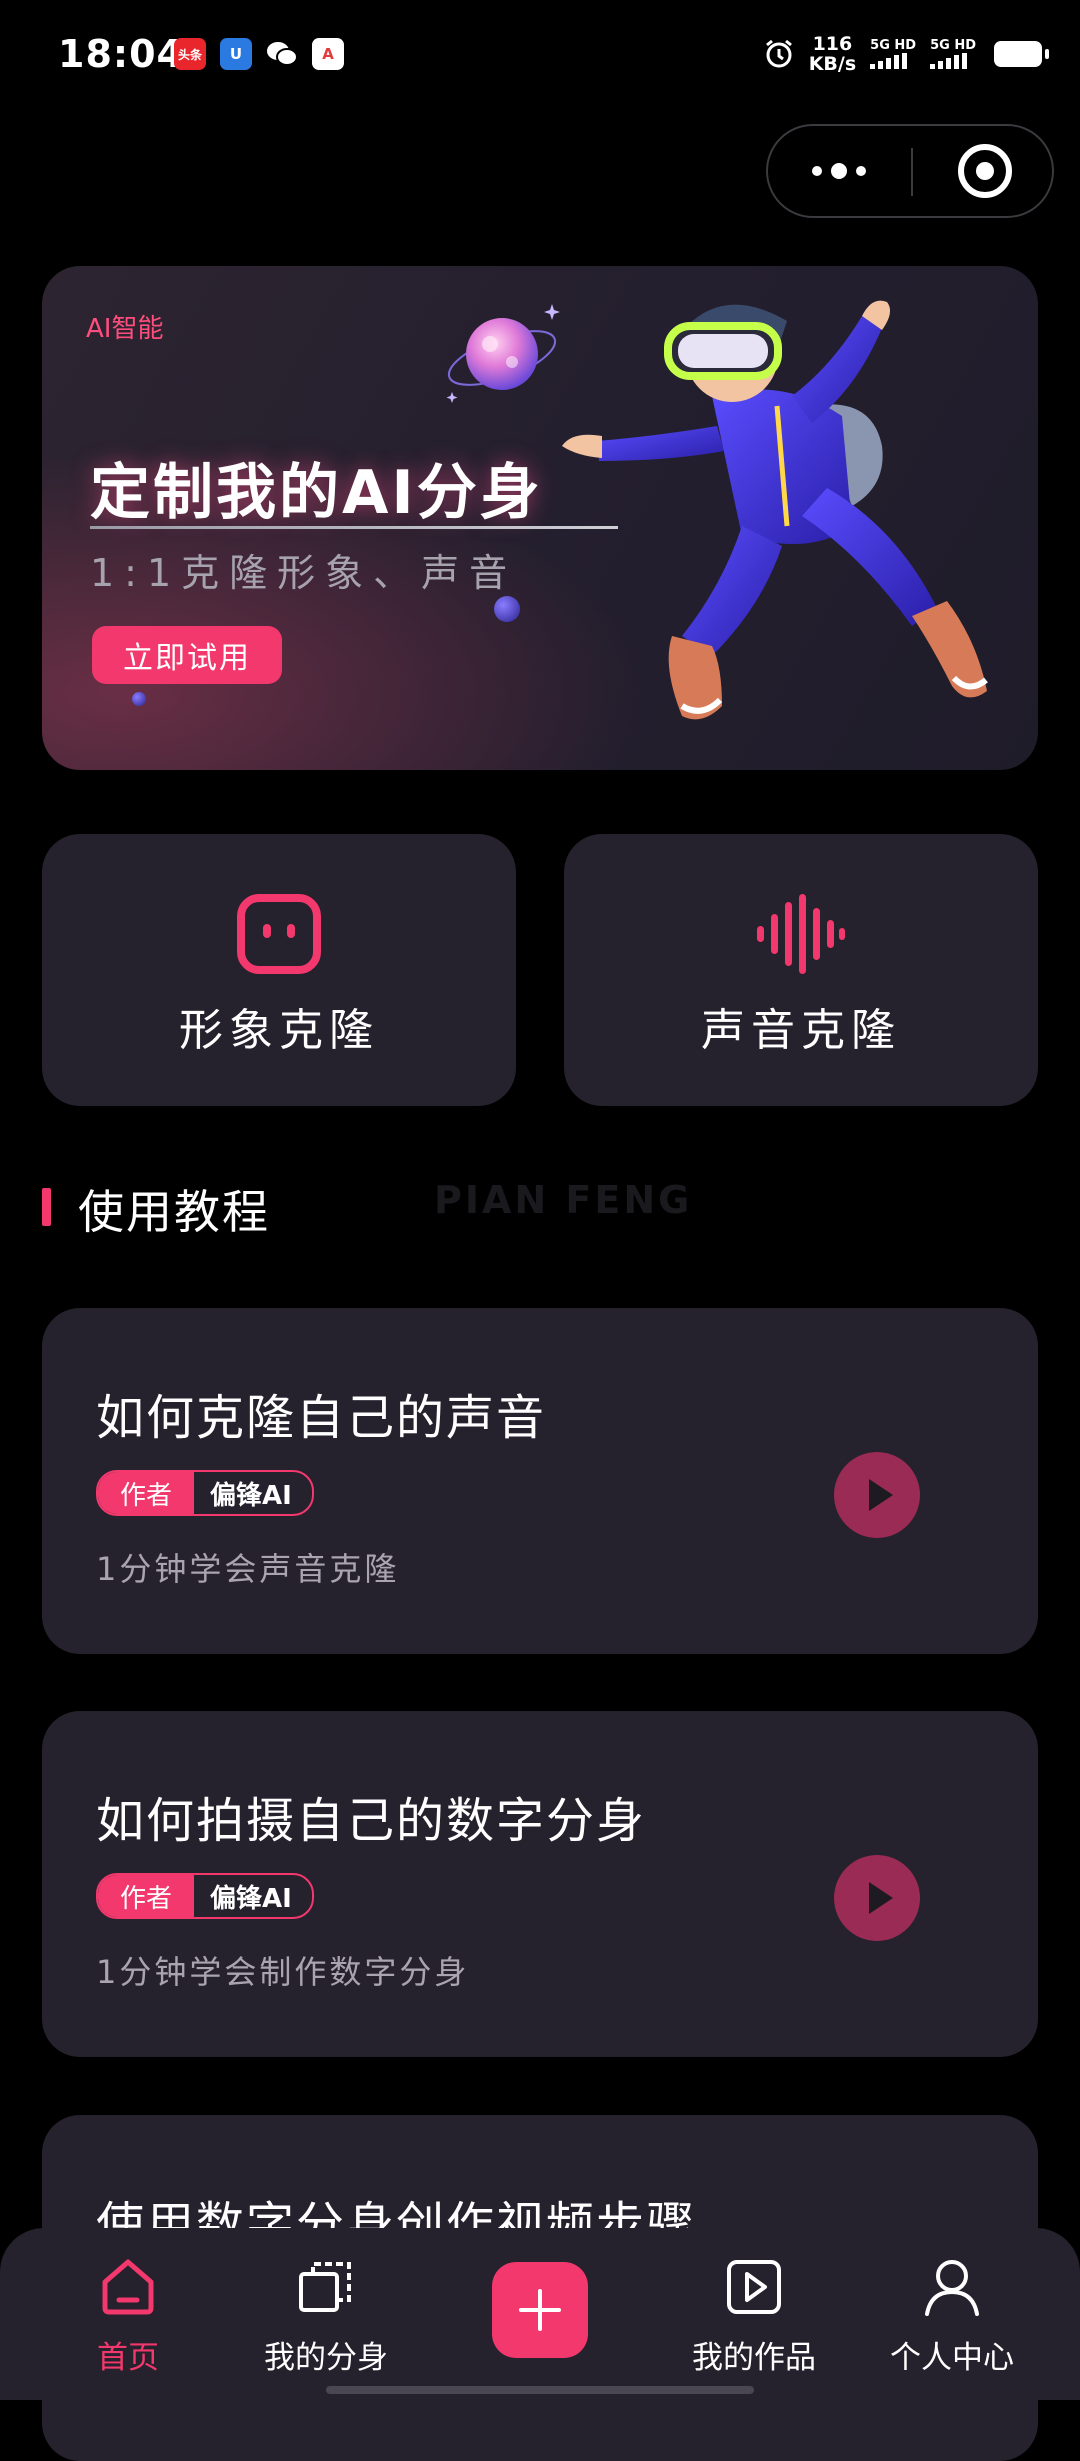 The image size is (1080, 2461). I want to click on wechat-icon, so click(282, 54).